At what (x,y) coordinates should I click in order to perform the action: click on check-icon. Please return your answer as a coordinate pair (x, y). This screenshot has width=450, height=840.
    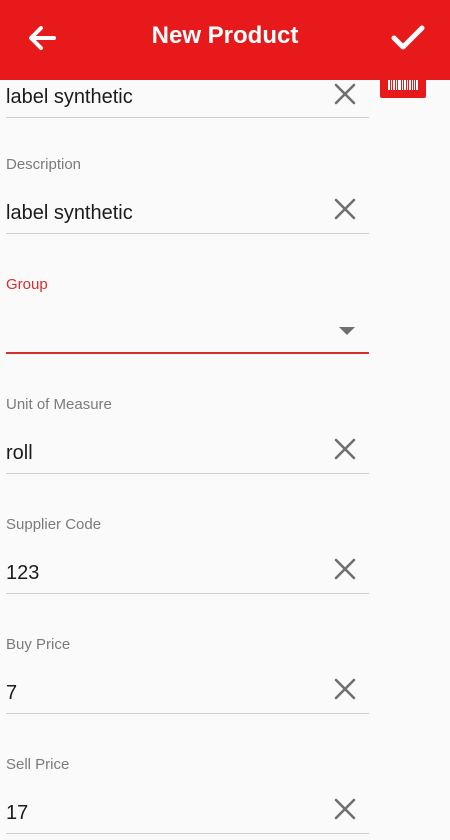
    Looking at the image, I should click on (408, 40).